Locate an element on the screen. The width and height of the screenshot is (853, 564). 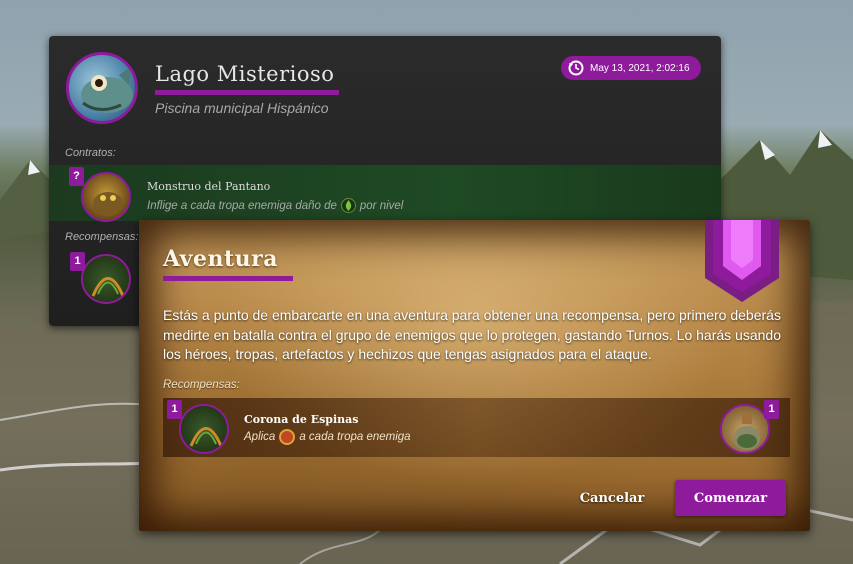
refresh-clock-icon is located at coordinates (576, 68).